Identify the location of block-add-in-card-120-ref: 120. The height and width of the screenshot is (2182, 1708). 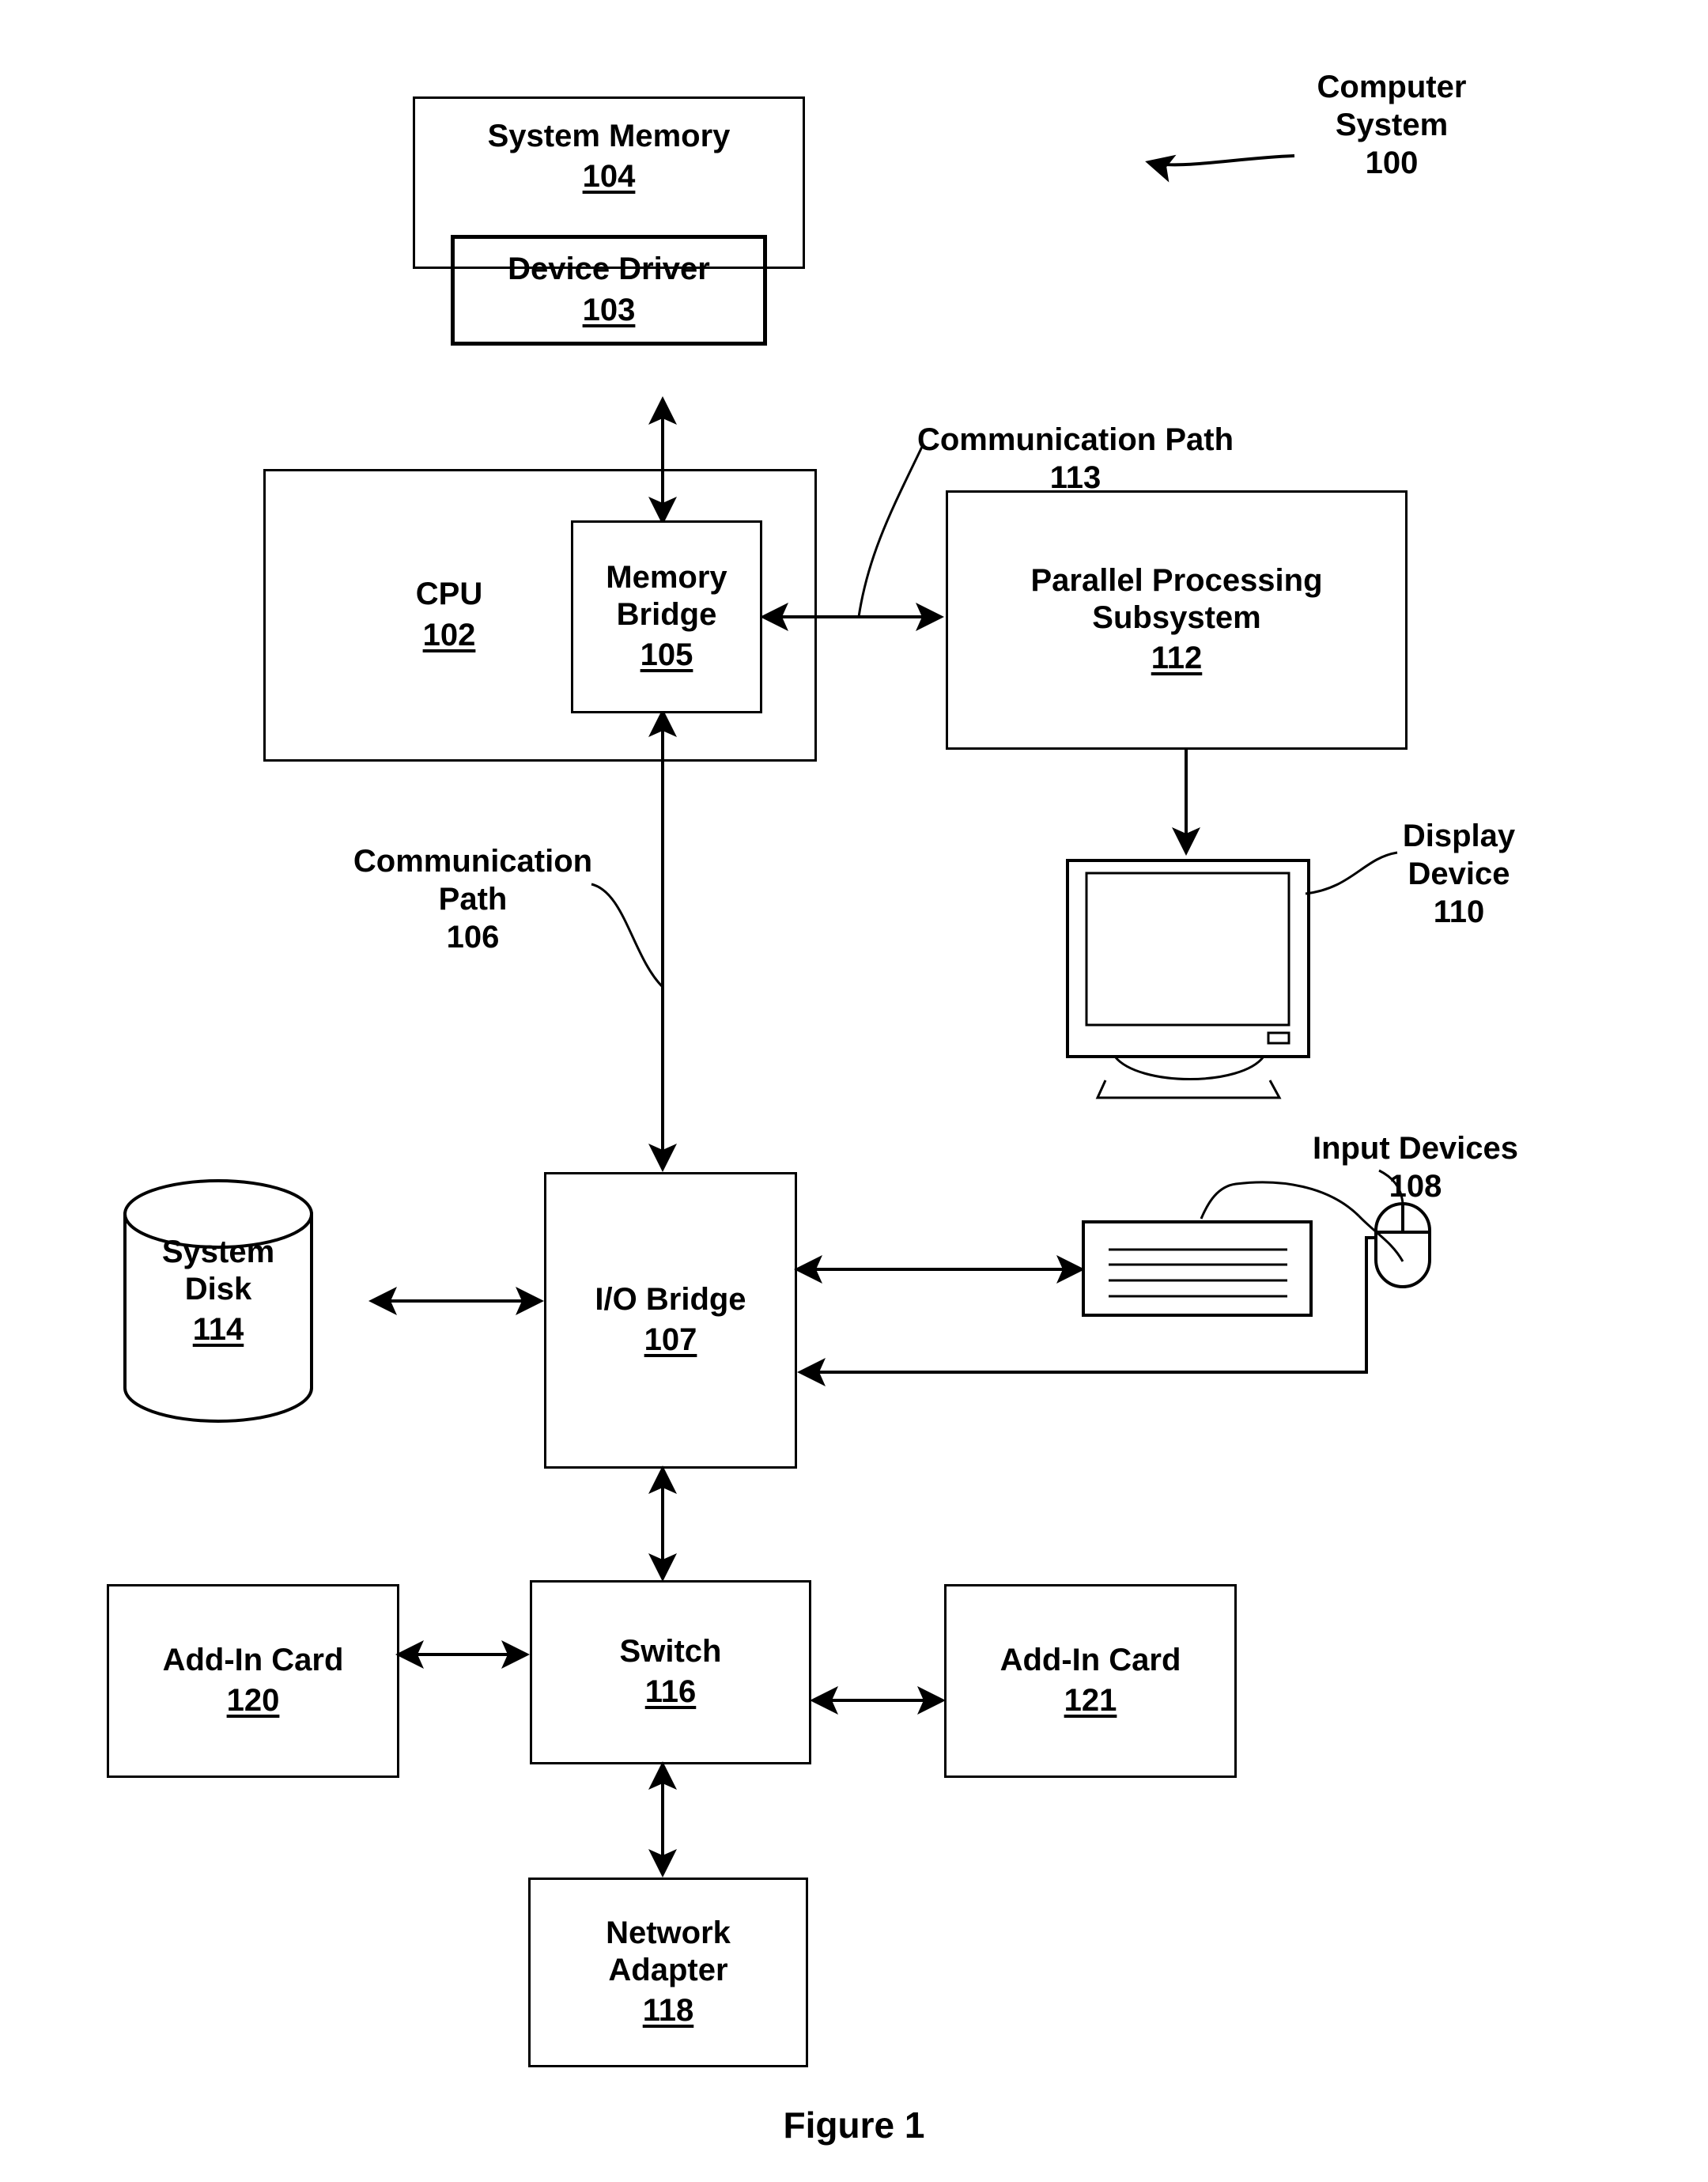
(253, 1701).